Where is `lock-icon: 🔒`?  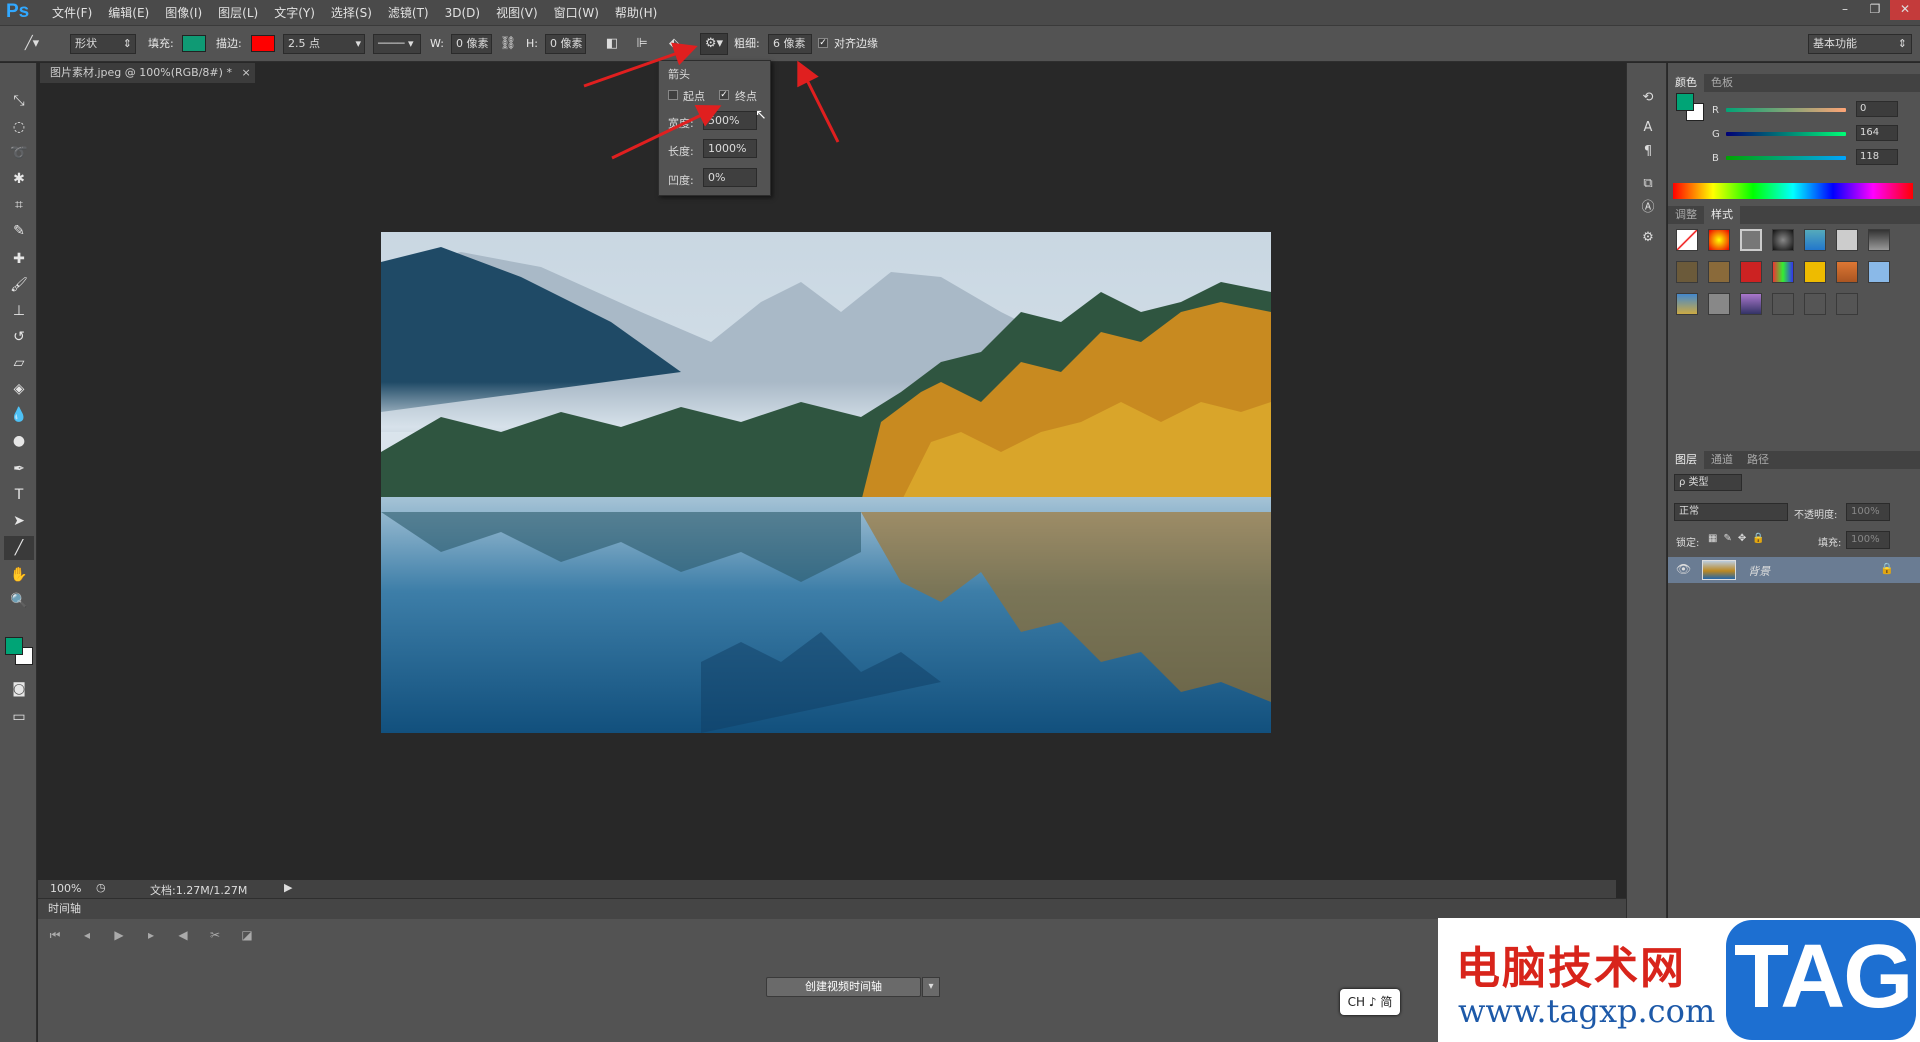
lock-icon: 🔒 is located at coordinates (1887, 568).